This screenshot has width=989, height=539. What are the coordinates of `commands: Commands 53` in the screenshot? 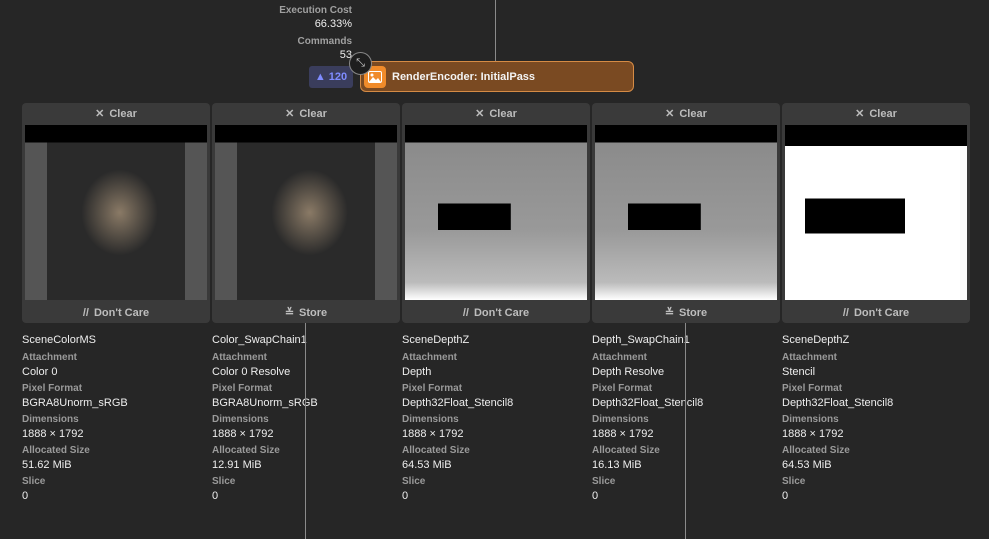 It's located at (325, 48).